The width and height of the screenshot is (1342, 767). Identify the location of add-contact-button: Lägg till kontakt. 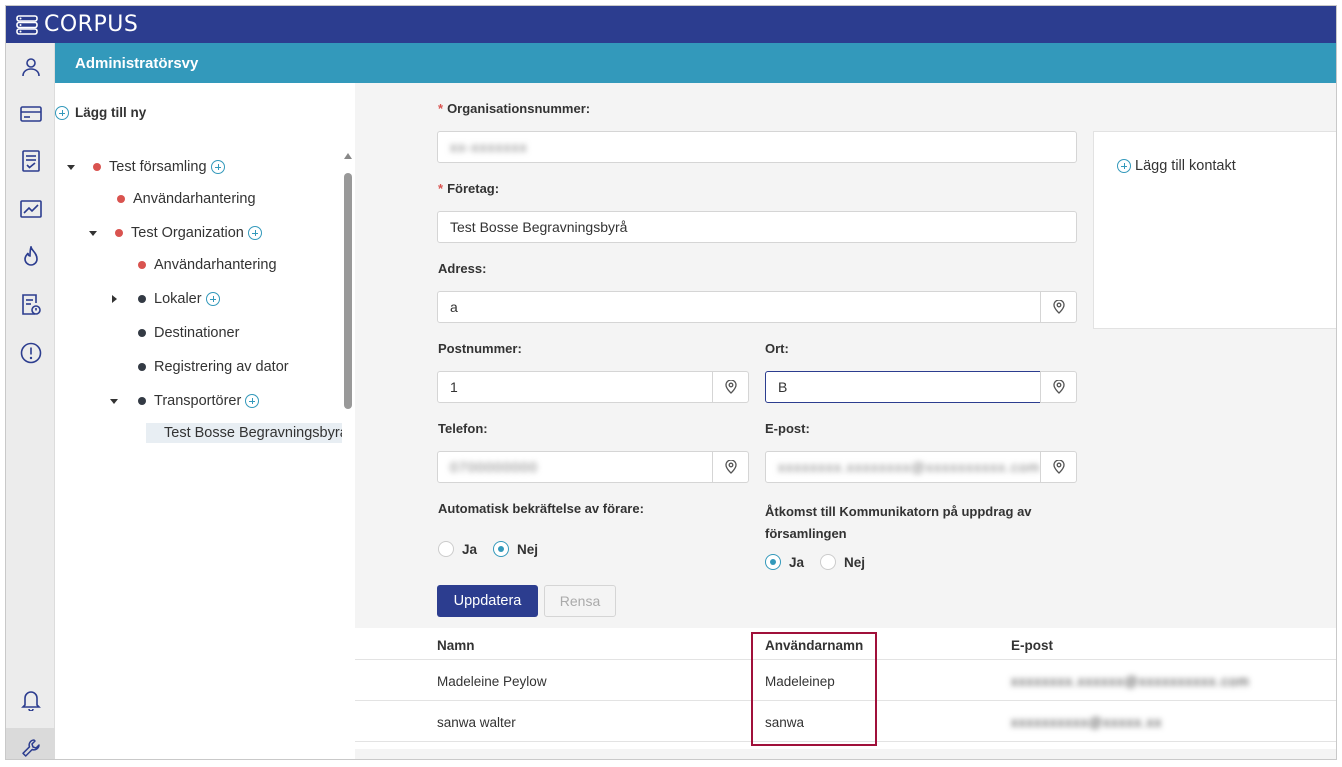
(1176, 166).